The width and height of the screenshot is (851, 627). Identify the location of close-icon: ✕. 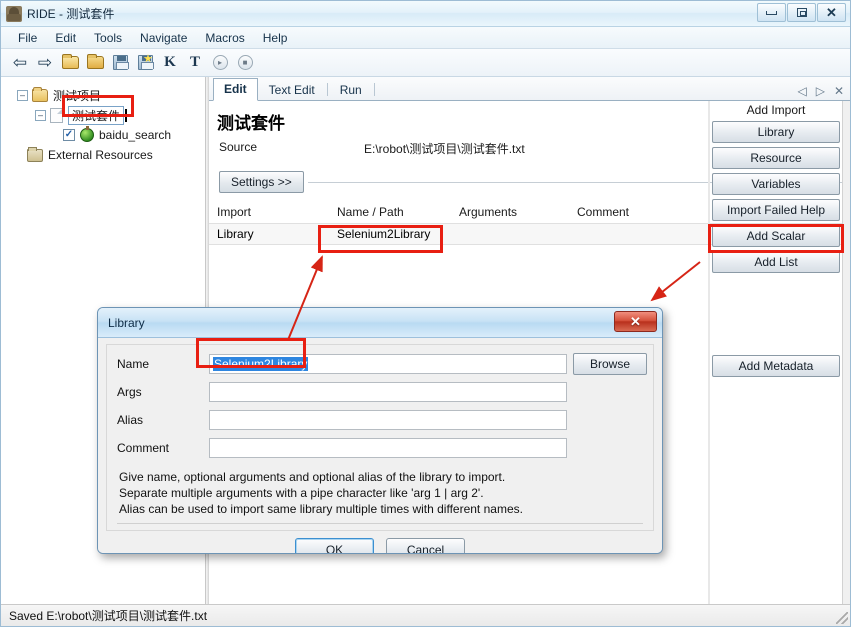
(831, 12).